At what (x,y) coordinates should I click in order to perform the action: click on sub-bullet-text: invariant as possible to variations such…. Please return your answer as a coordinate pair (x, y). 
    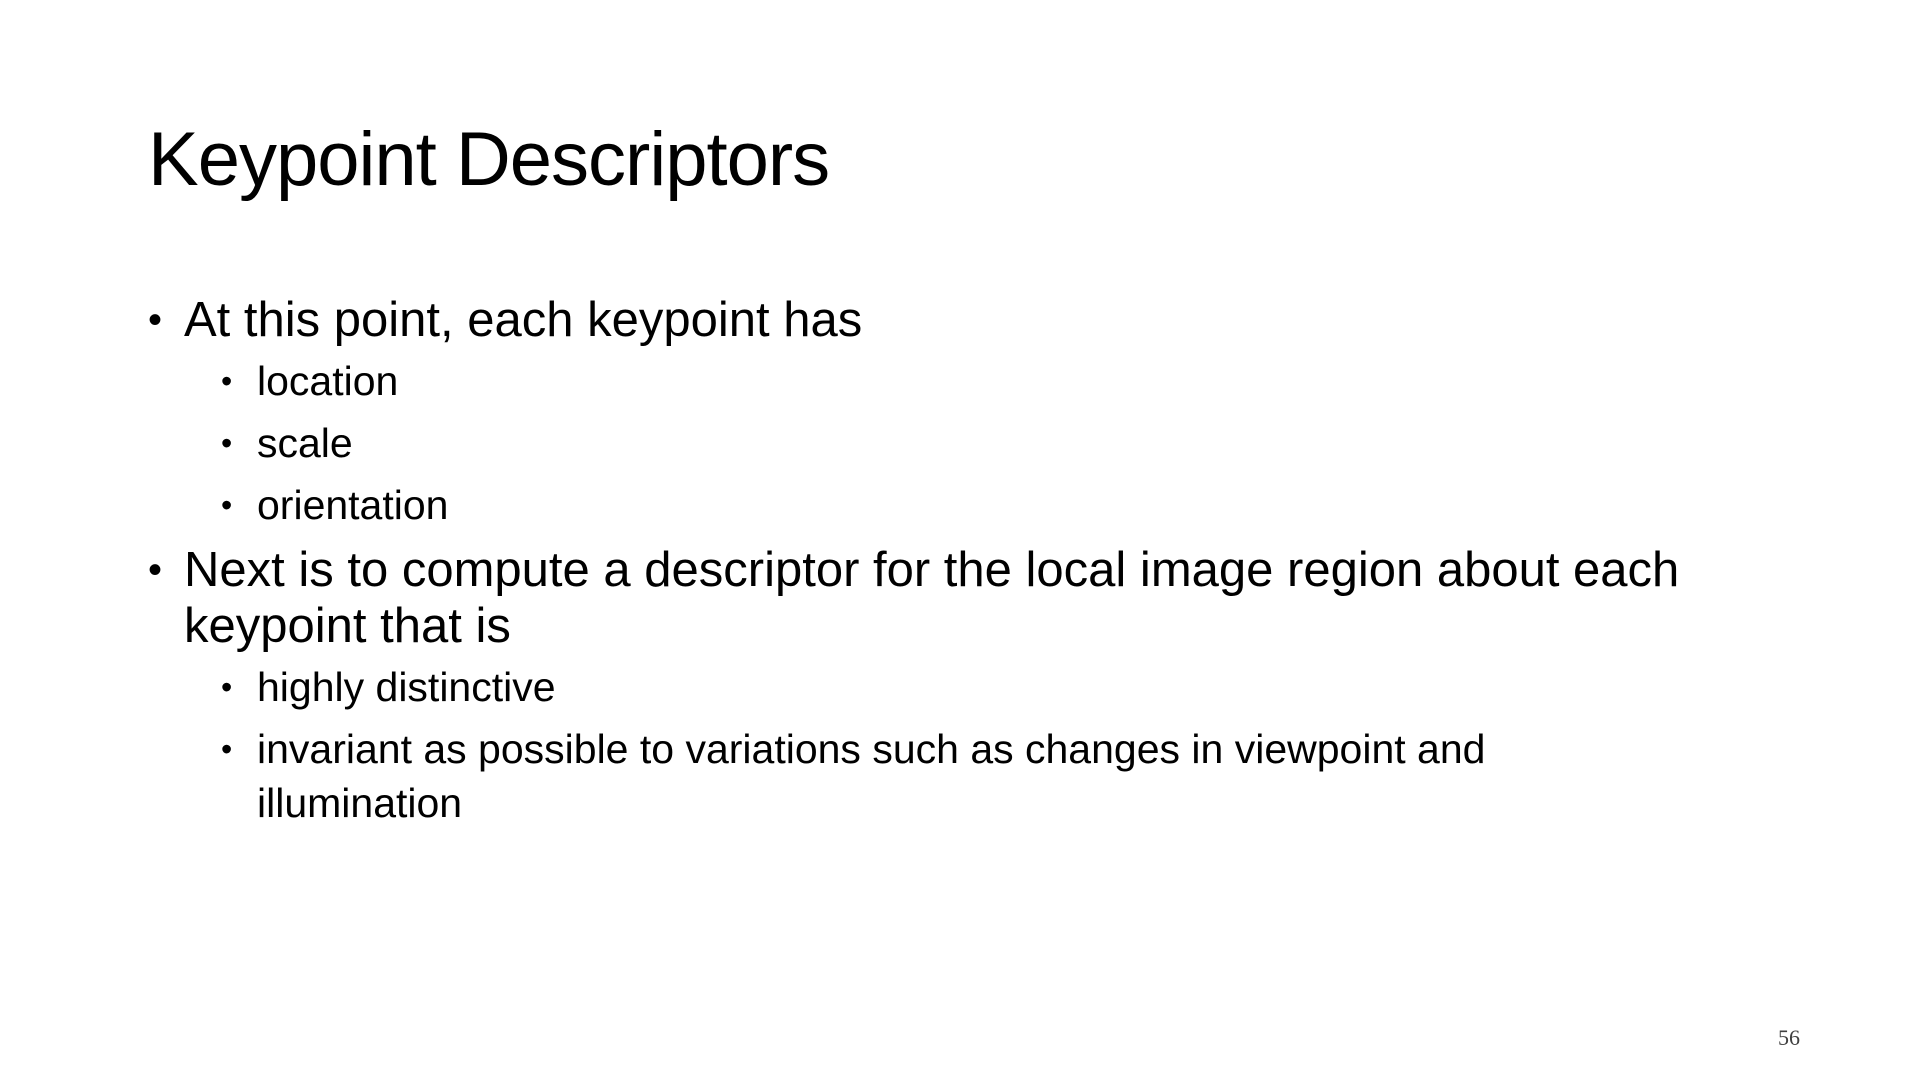
    Looking at the image, I should click on (871, 776).